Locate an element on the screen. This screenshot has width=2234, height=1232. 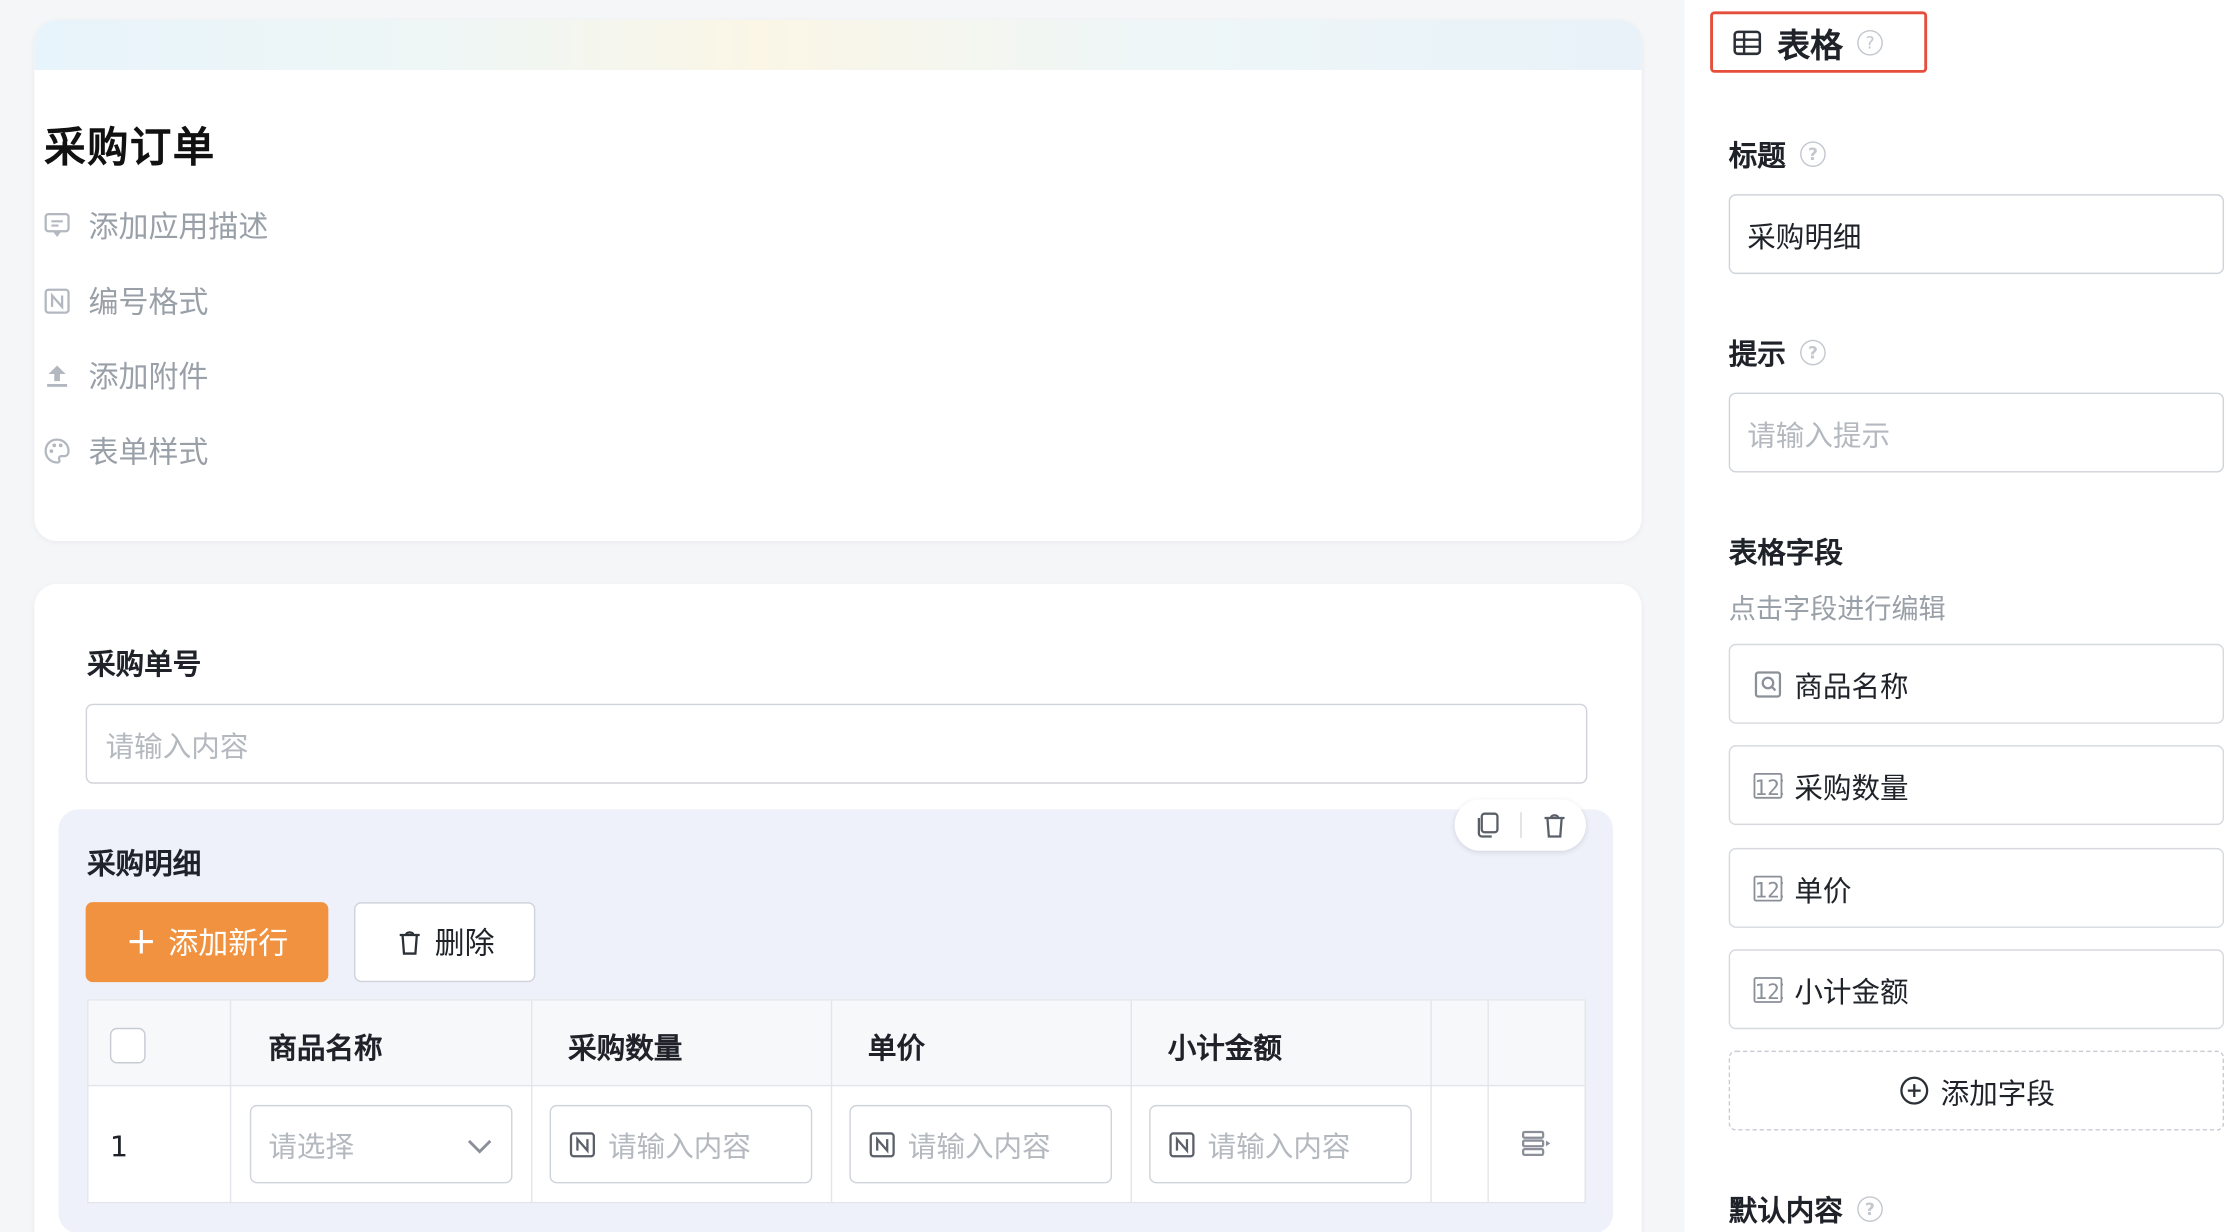
palette-icon is located at coordinates (57, 451).